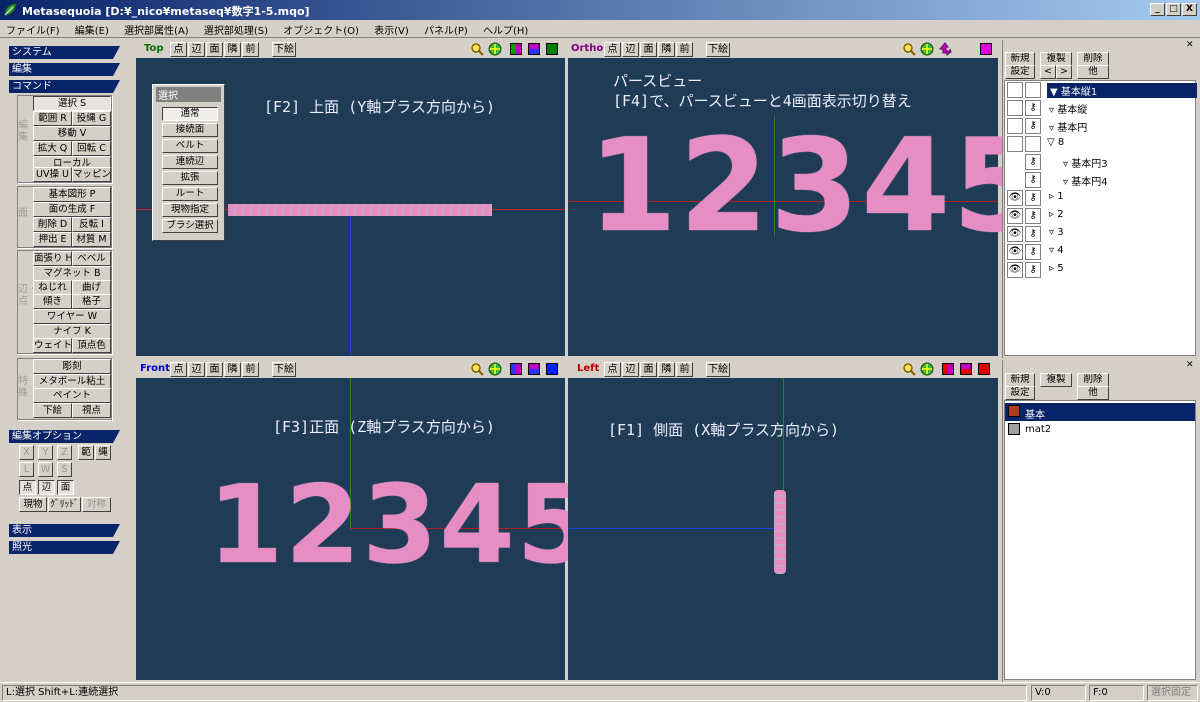 The image size is (1200, 702). Describe the element at coordinates (92, 29) in the screenshot. I see `menu-edit: 編集(E)` at that location.